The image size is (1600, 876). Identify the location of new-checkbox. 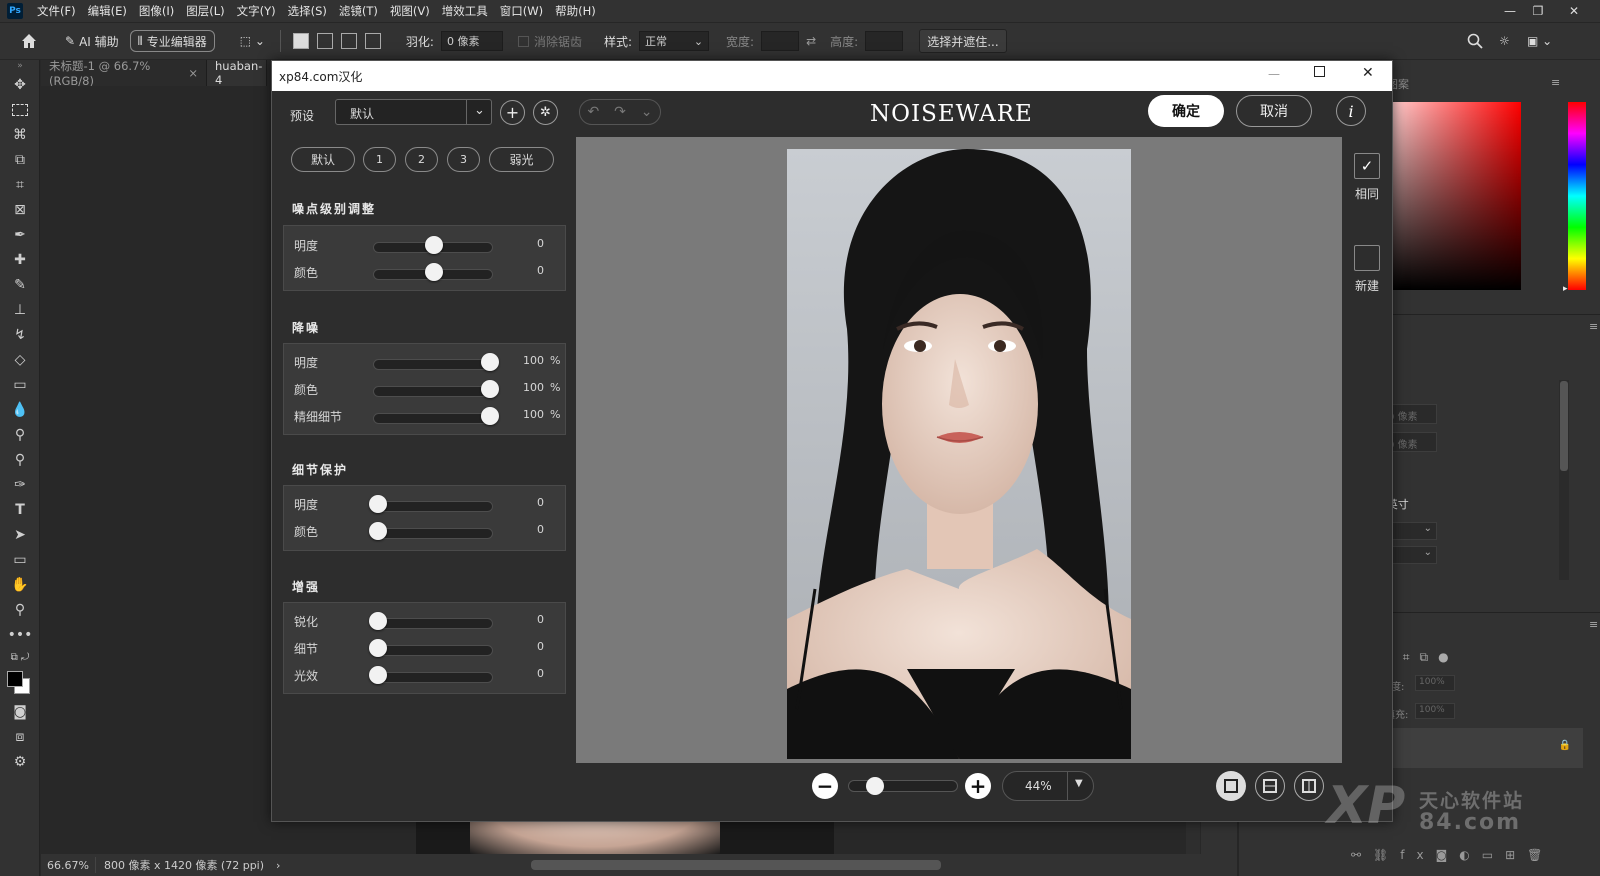
(1367, 258).